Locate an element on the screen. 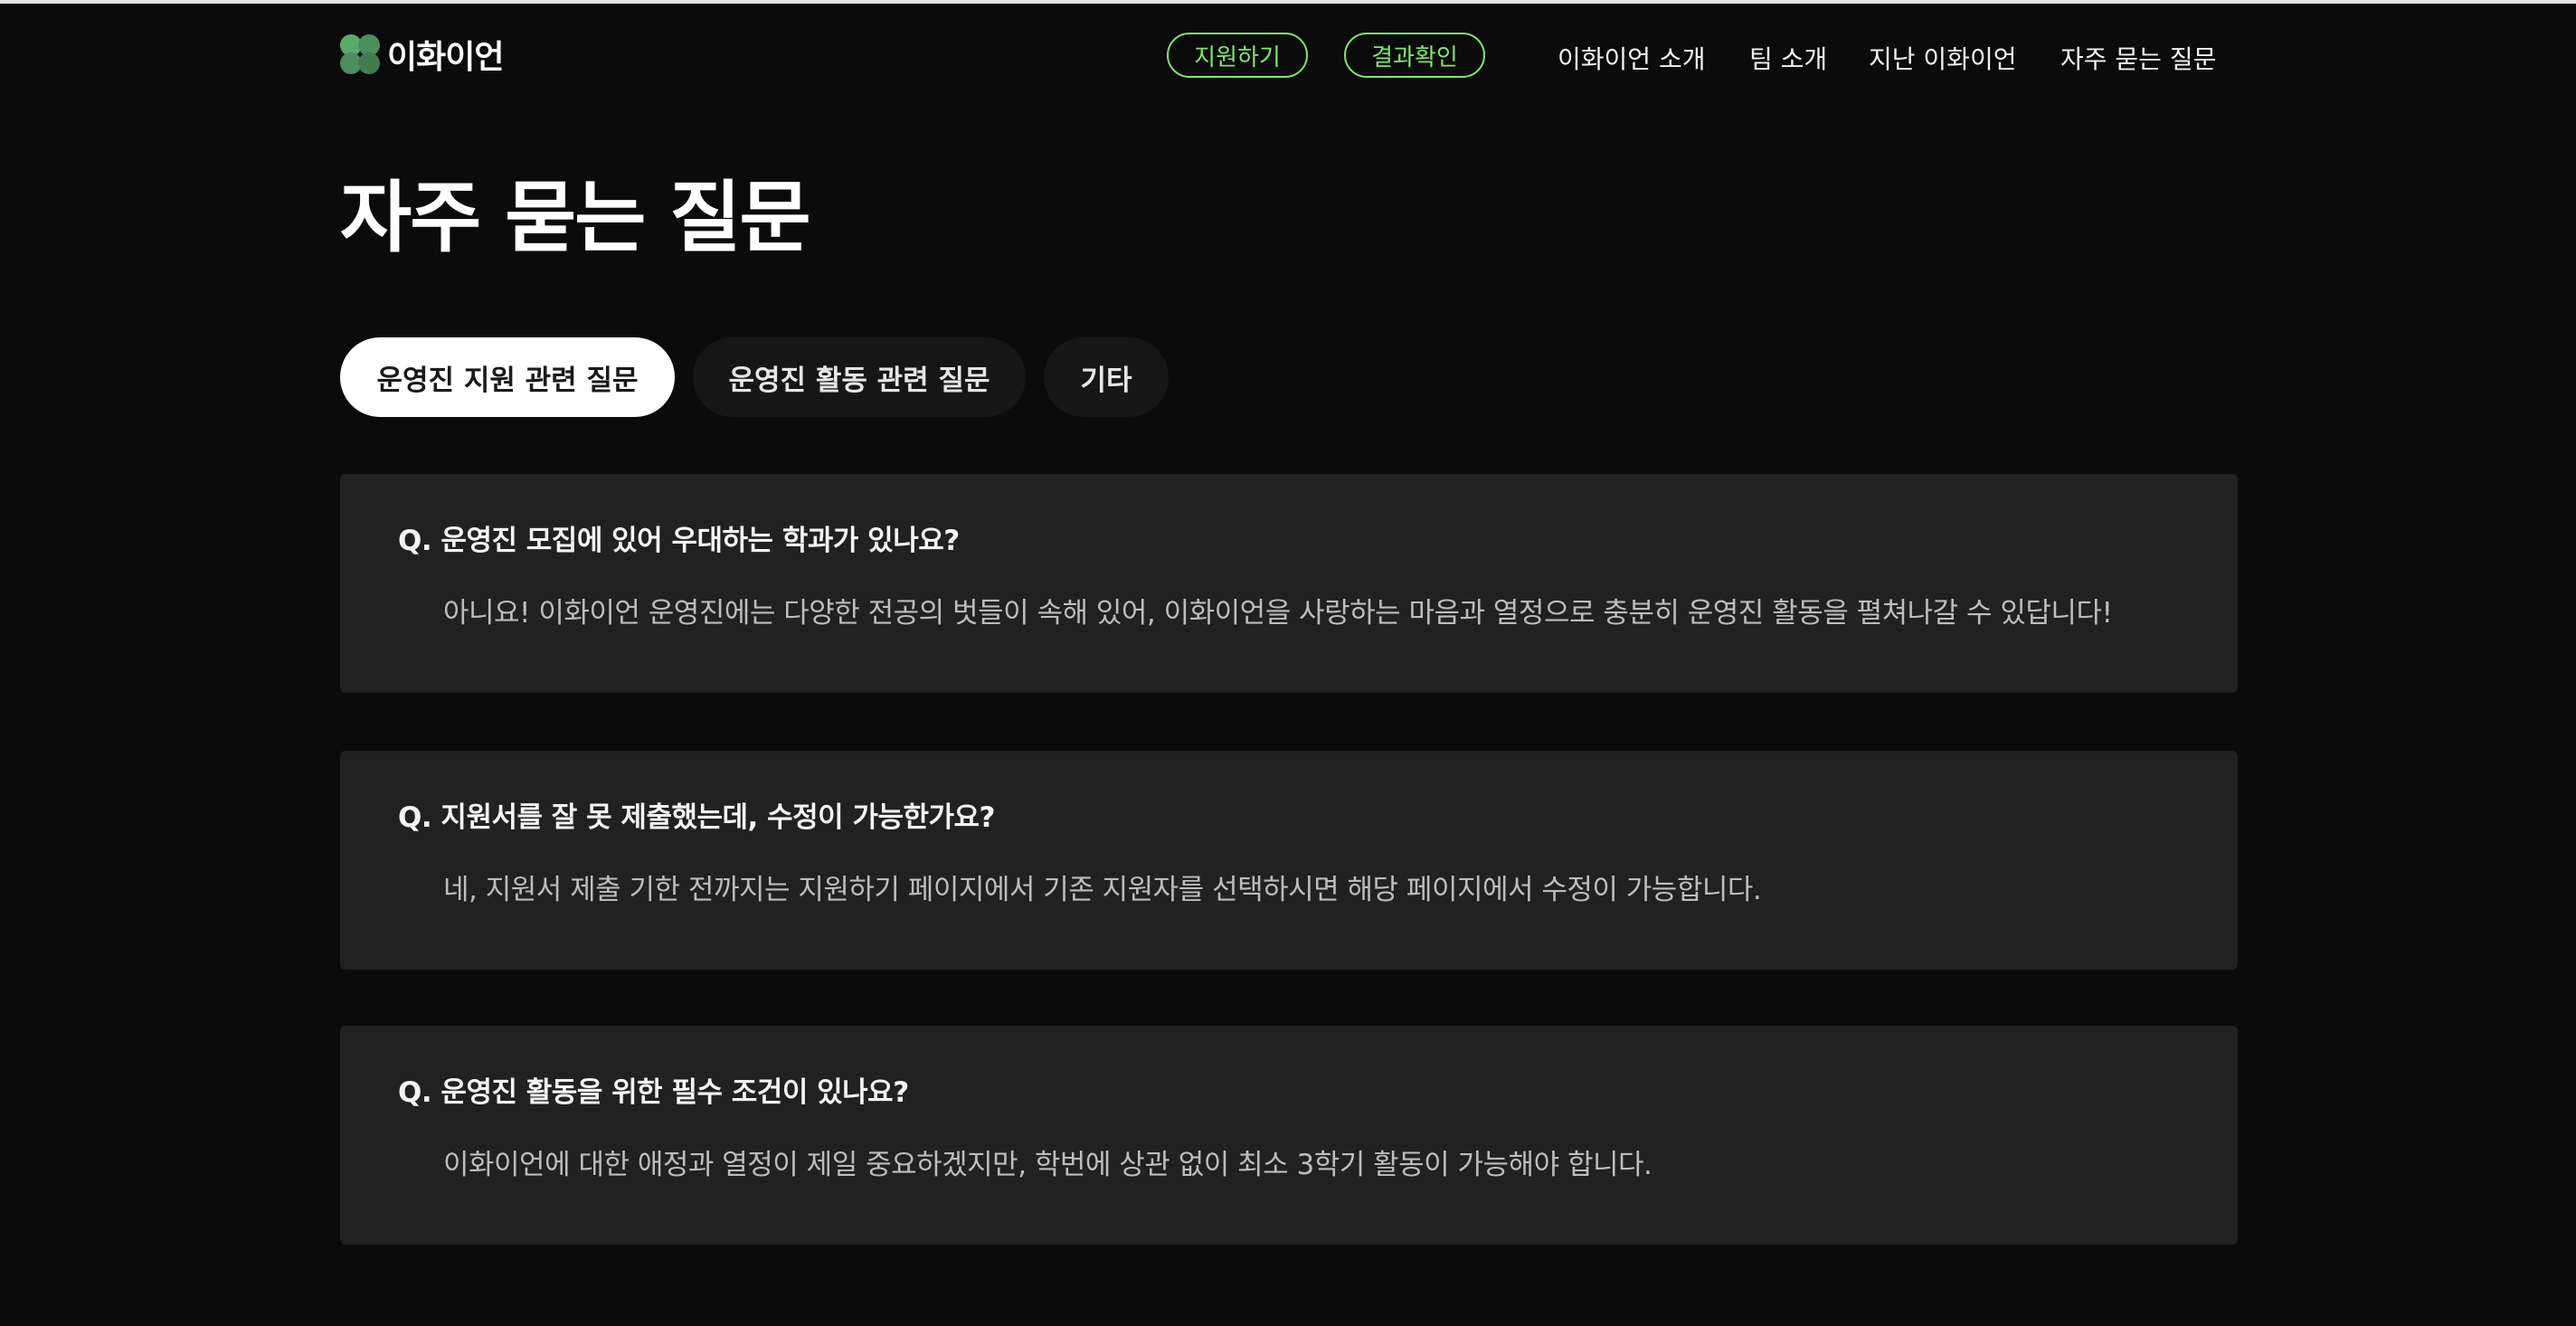  tab-other: 기타 is located at coordinates (1106, 377).